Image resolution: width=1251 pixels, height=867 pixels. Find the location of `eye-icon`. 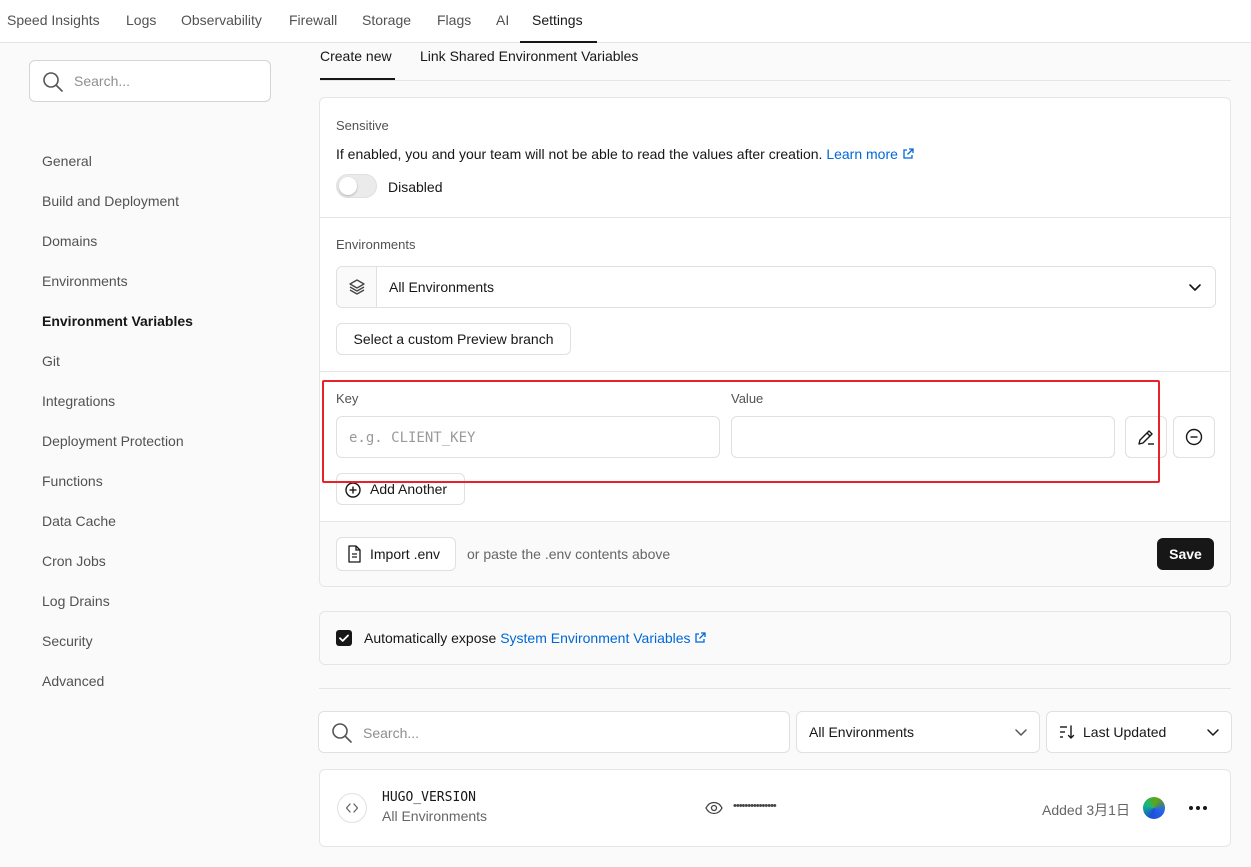

eye-icon is located at coordinates (714, 808).